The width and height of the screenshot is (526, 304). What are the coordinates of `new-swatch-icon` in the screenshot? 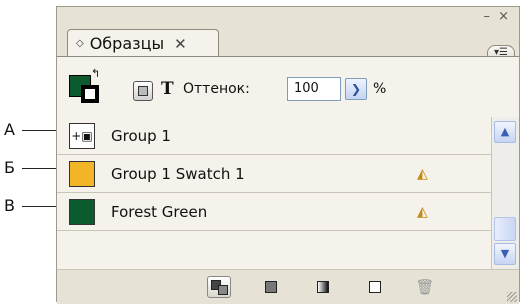 It's located at (375, 287).